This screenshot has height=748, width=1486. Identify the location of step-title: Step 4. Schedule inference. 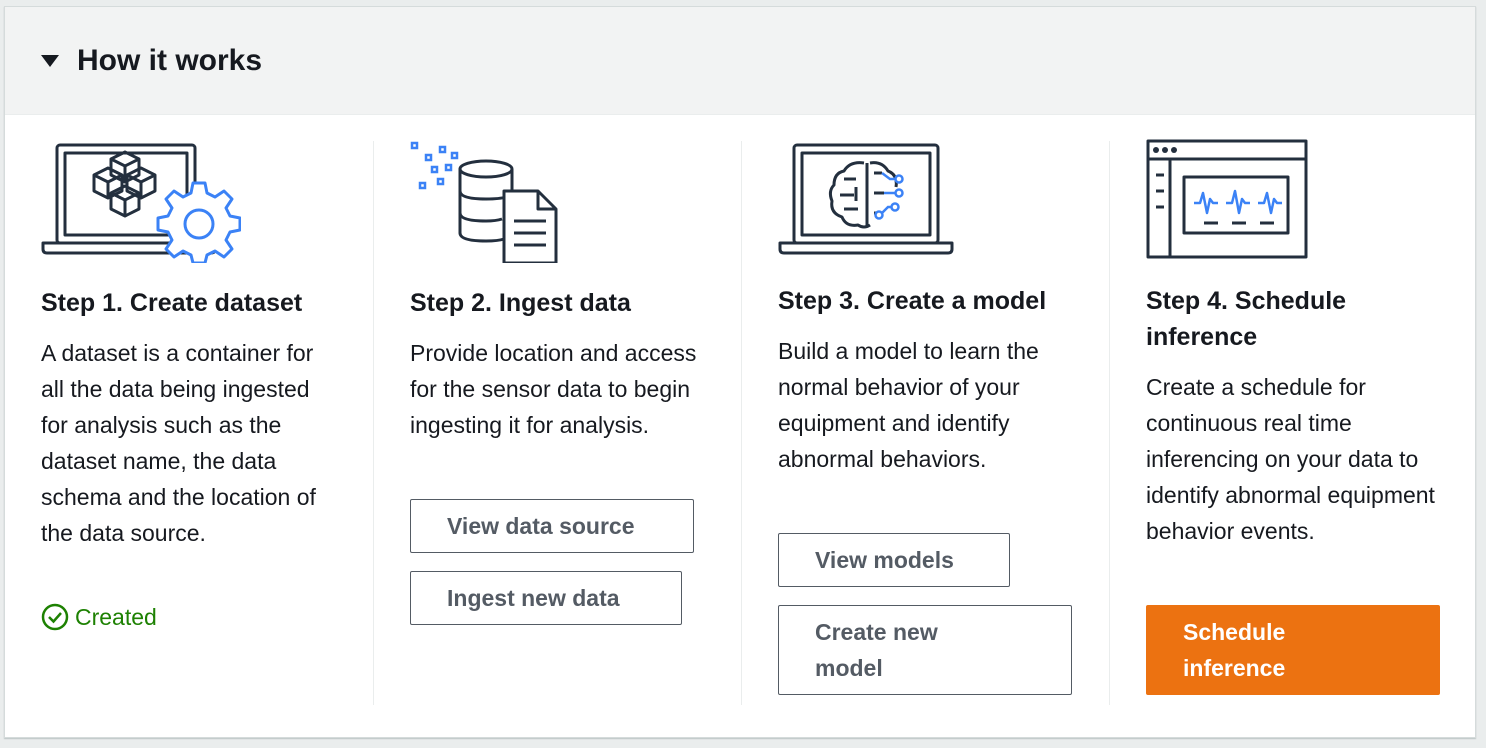
(1246, 319).